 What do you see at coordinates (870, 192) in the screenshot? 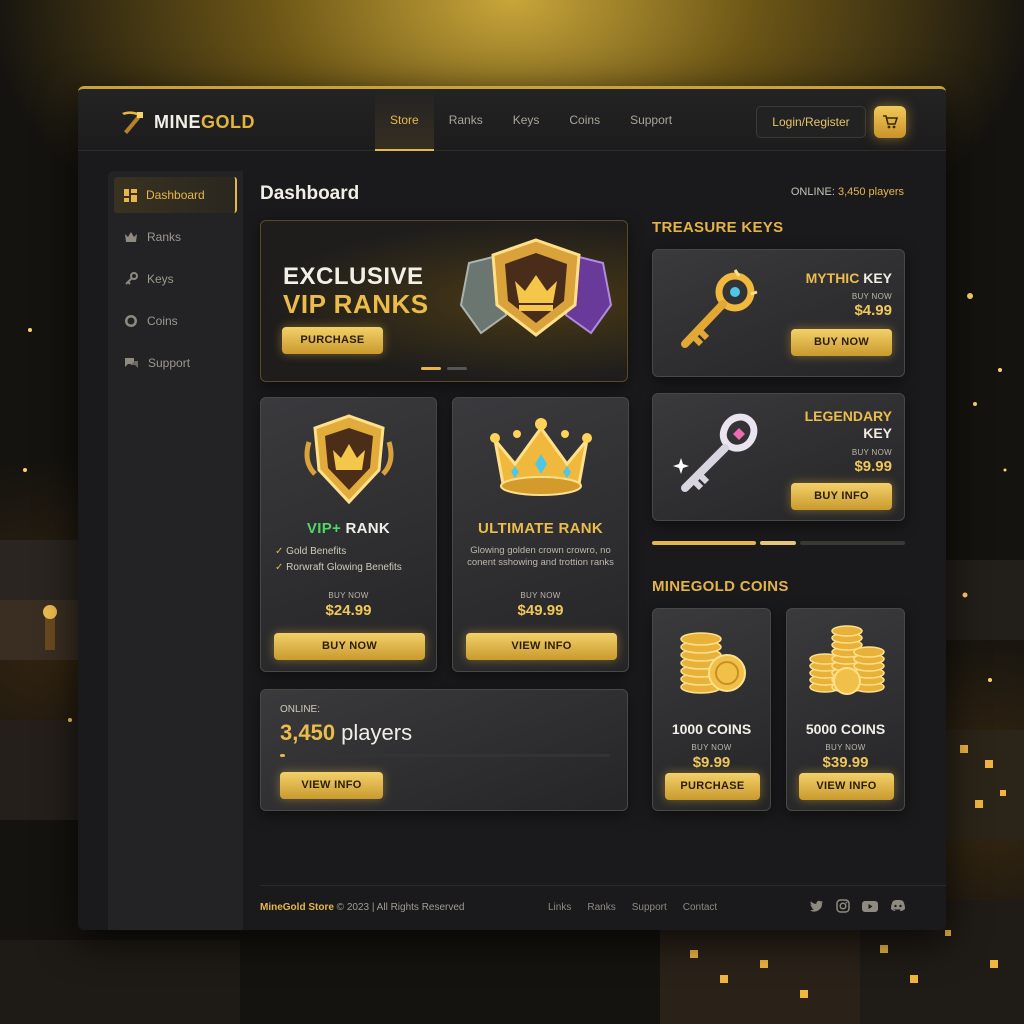
I see `online-value: 3,450 players` at bounding box center [870, 192].